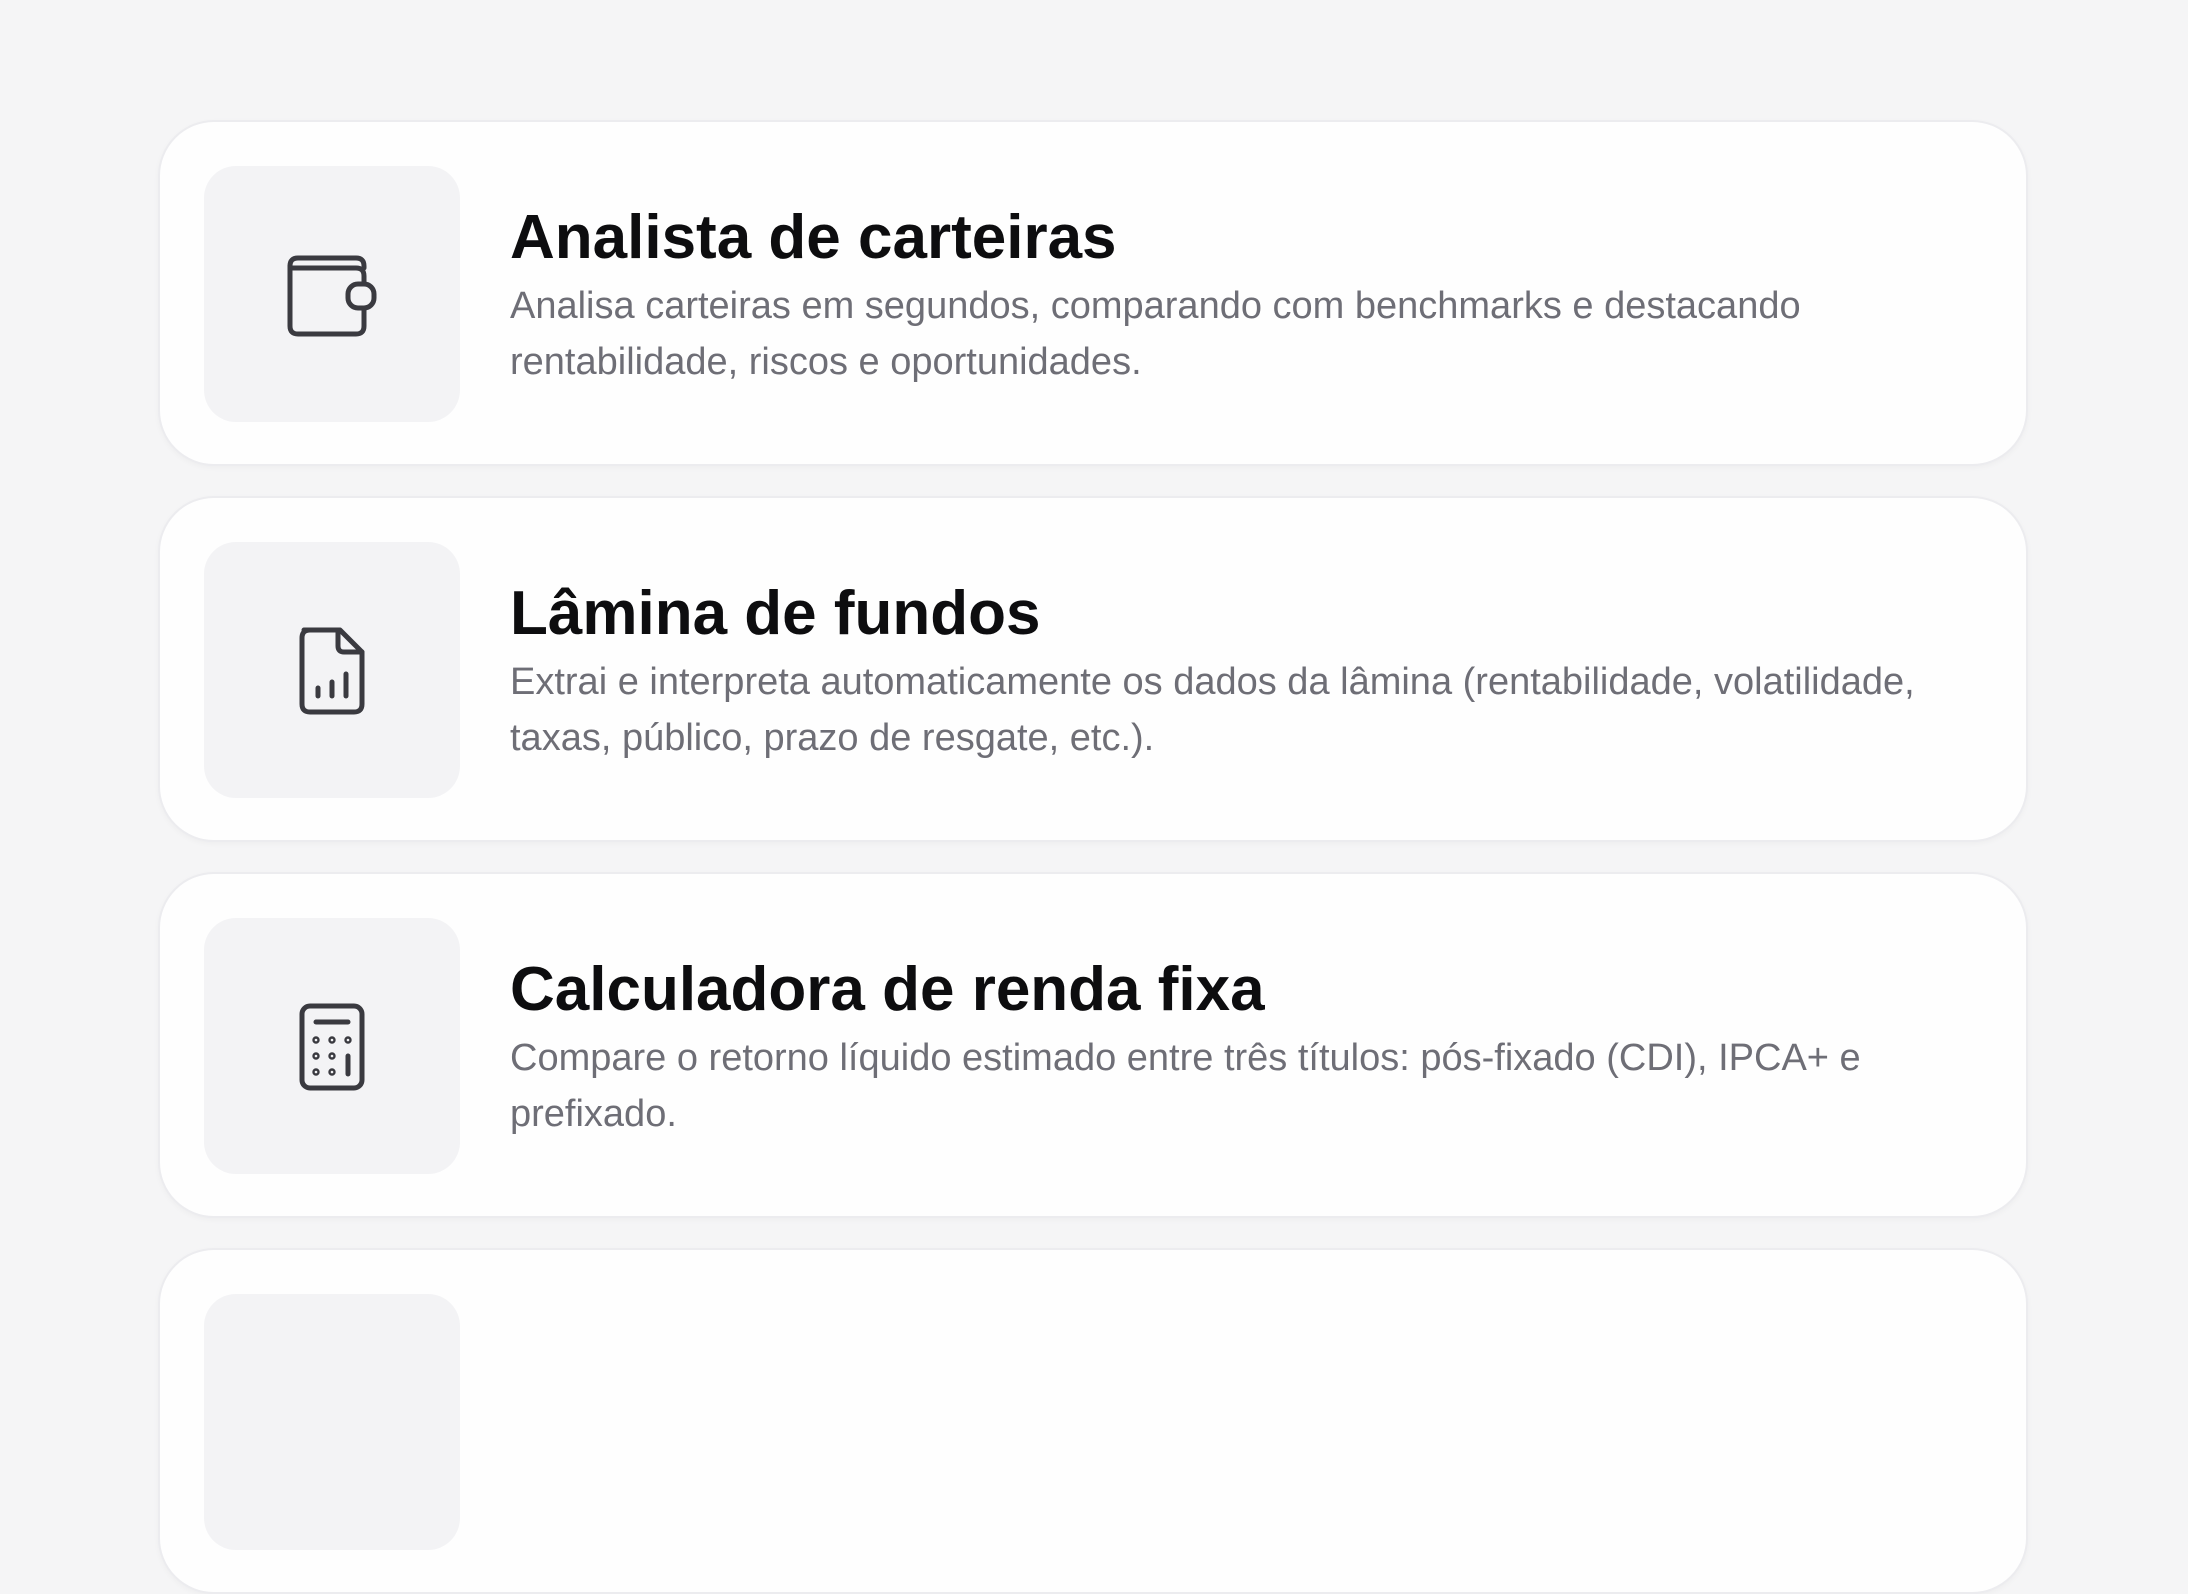 The width and height of the screenshot is (2188, 1594). What do you see at coordinates (887, 989) in the screenshot?
I see `card-title: Calculadora de renda fixa` at bounding box center [887, 989].